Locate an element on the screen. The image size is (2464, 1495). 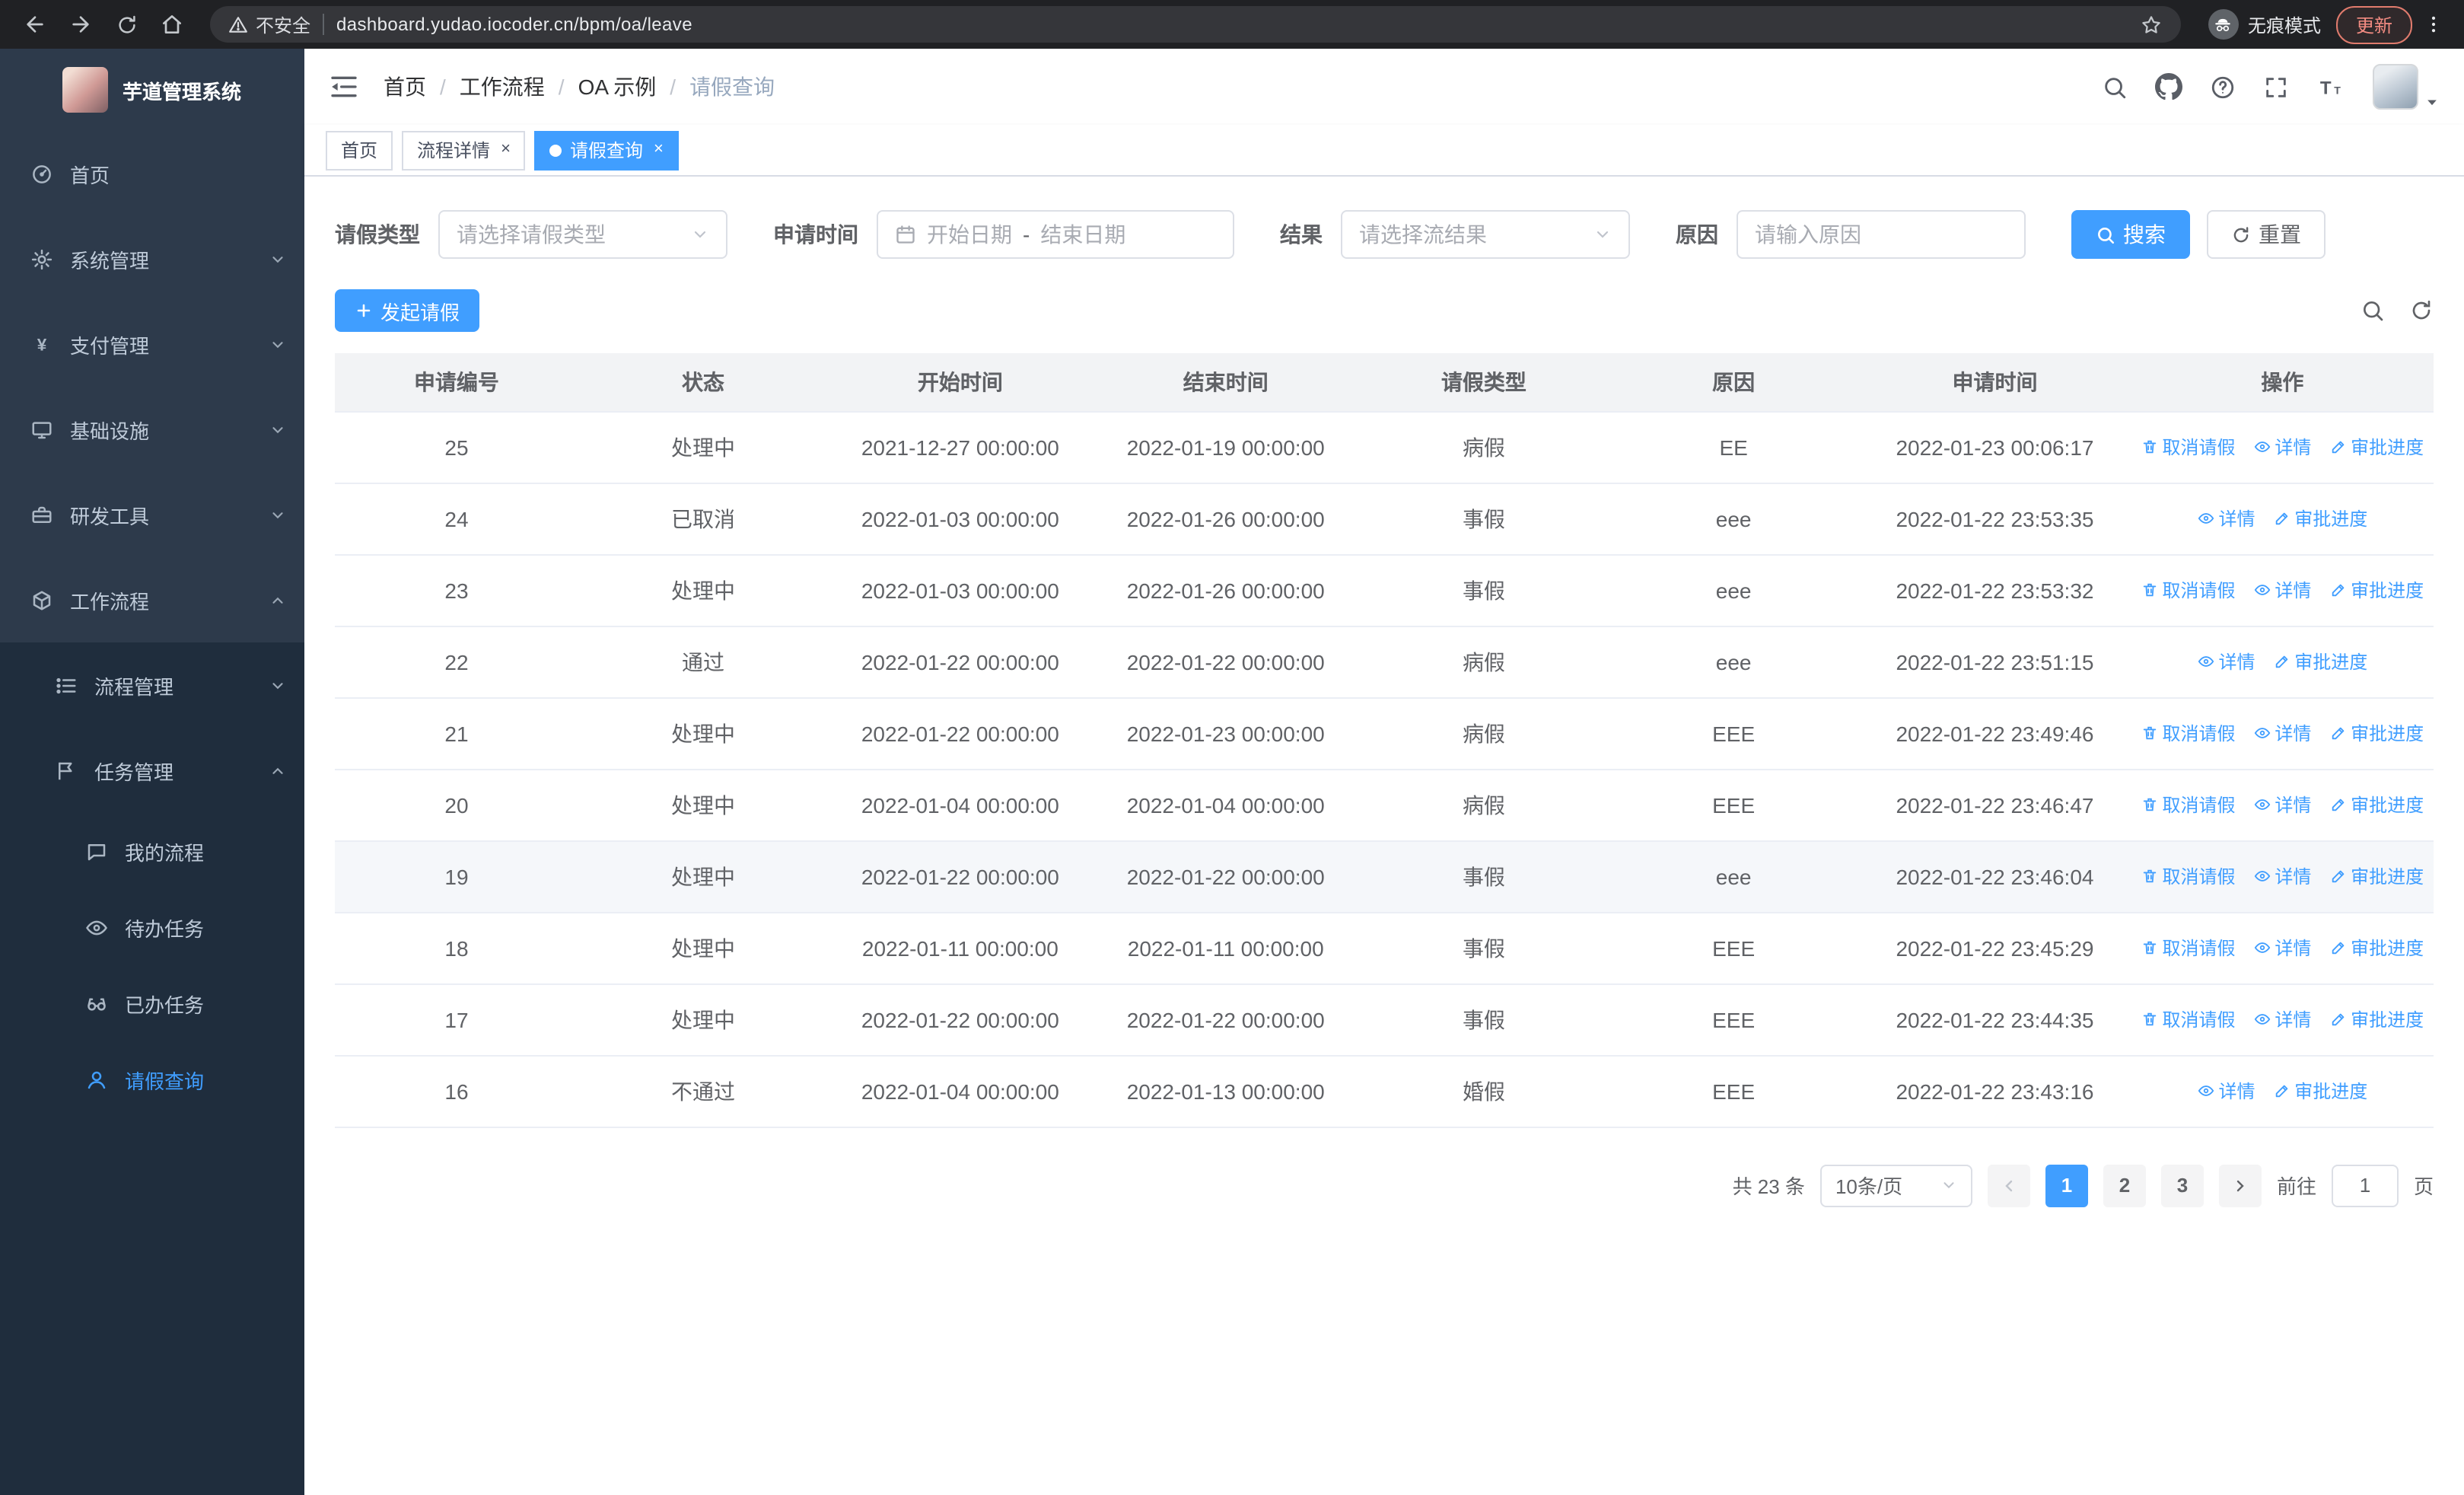
header-search-button is located at coordinates (2115, 87).